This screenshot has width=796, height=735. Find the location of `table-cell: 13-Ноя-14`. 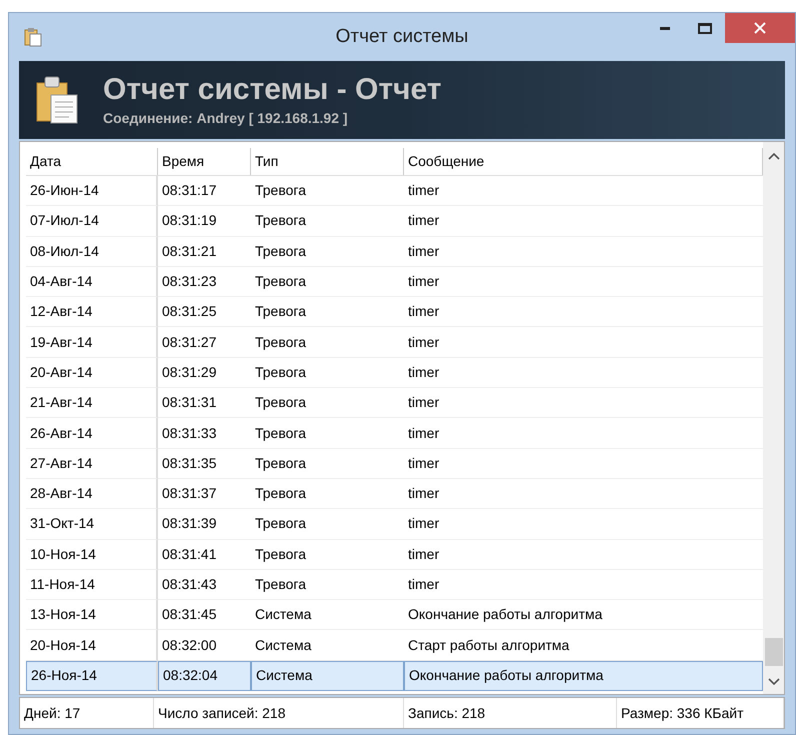

table-cell: 13-Ноя-14 is located at coordinates (92, 615).